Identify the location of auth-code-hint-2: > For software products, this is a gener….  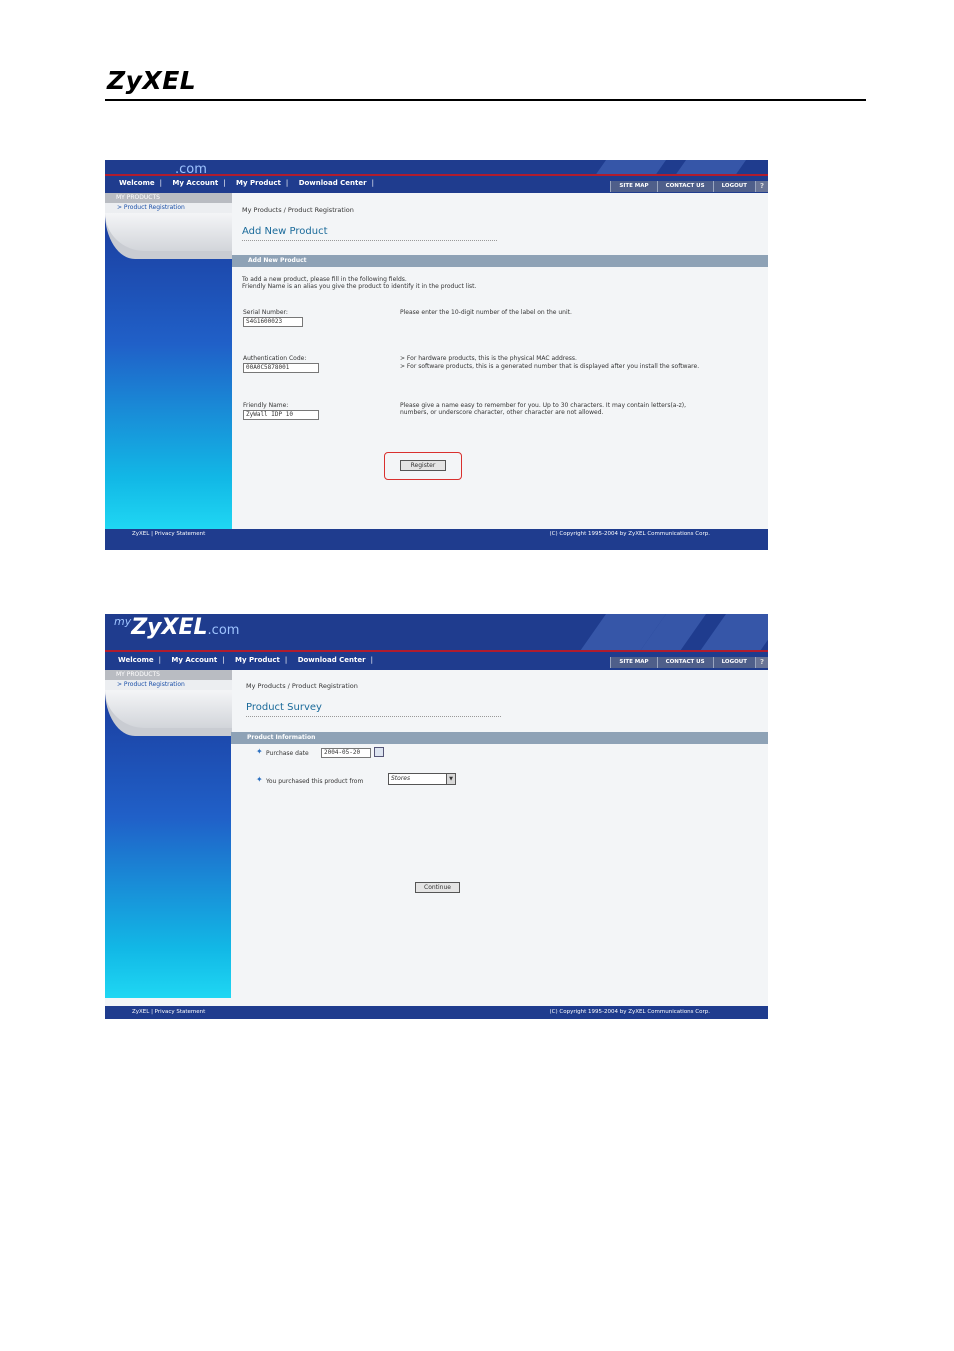
(550, 366).